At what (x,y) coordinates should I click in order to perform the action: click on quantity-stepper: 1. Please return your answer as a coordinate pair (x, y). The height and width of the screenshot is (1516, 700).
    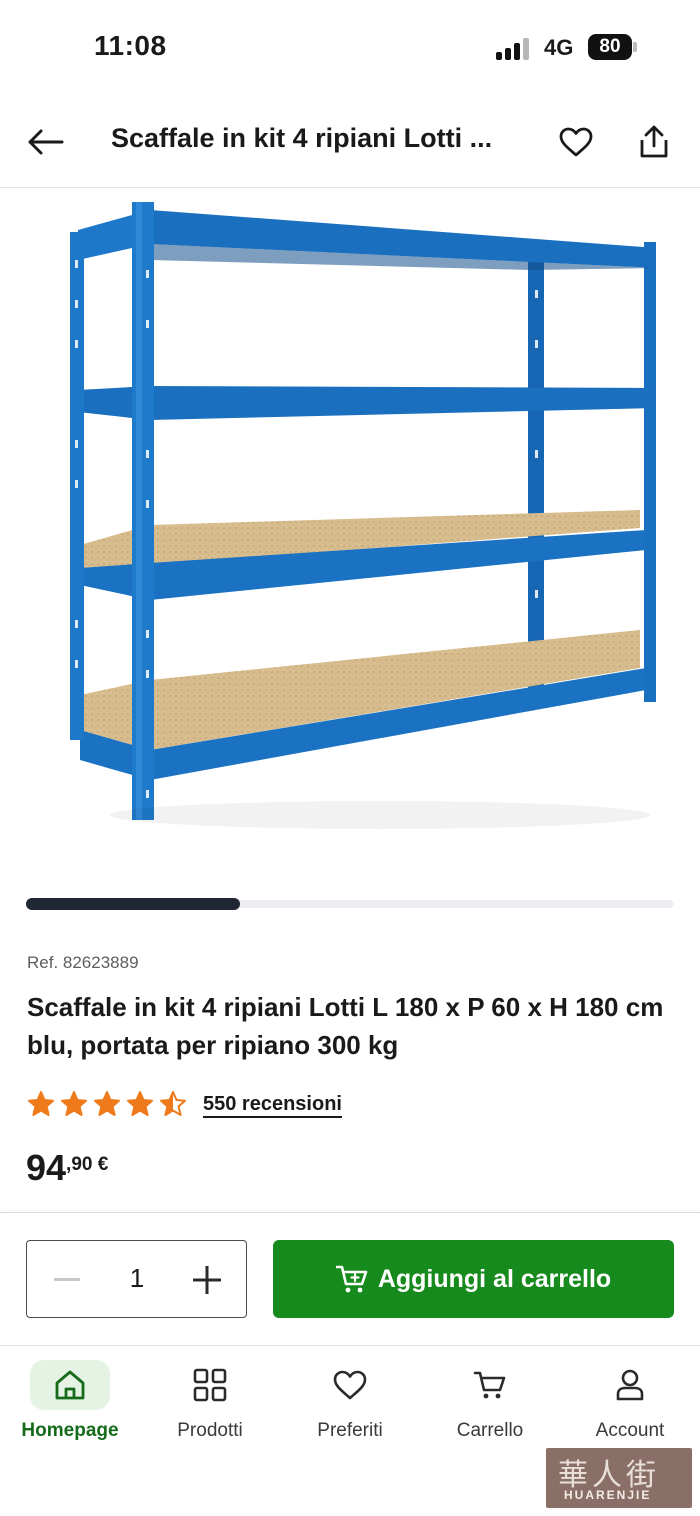
    Looking at the image, I should click on (136, 1279).